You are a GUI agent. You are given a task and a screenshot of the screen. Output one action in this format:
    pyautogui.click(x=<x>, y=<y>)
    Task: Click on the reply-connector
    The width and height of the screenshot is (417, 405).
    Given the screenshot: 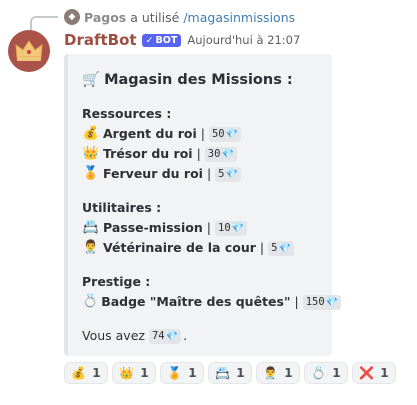 What is the action you would take?
    pyautogui.click(x=44, y=24)
    